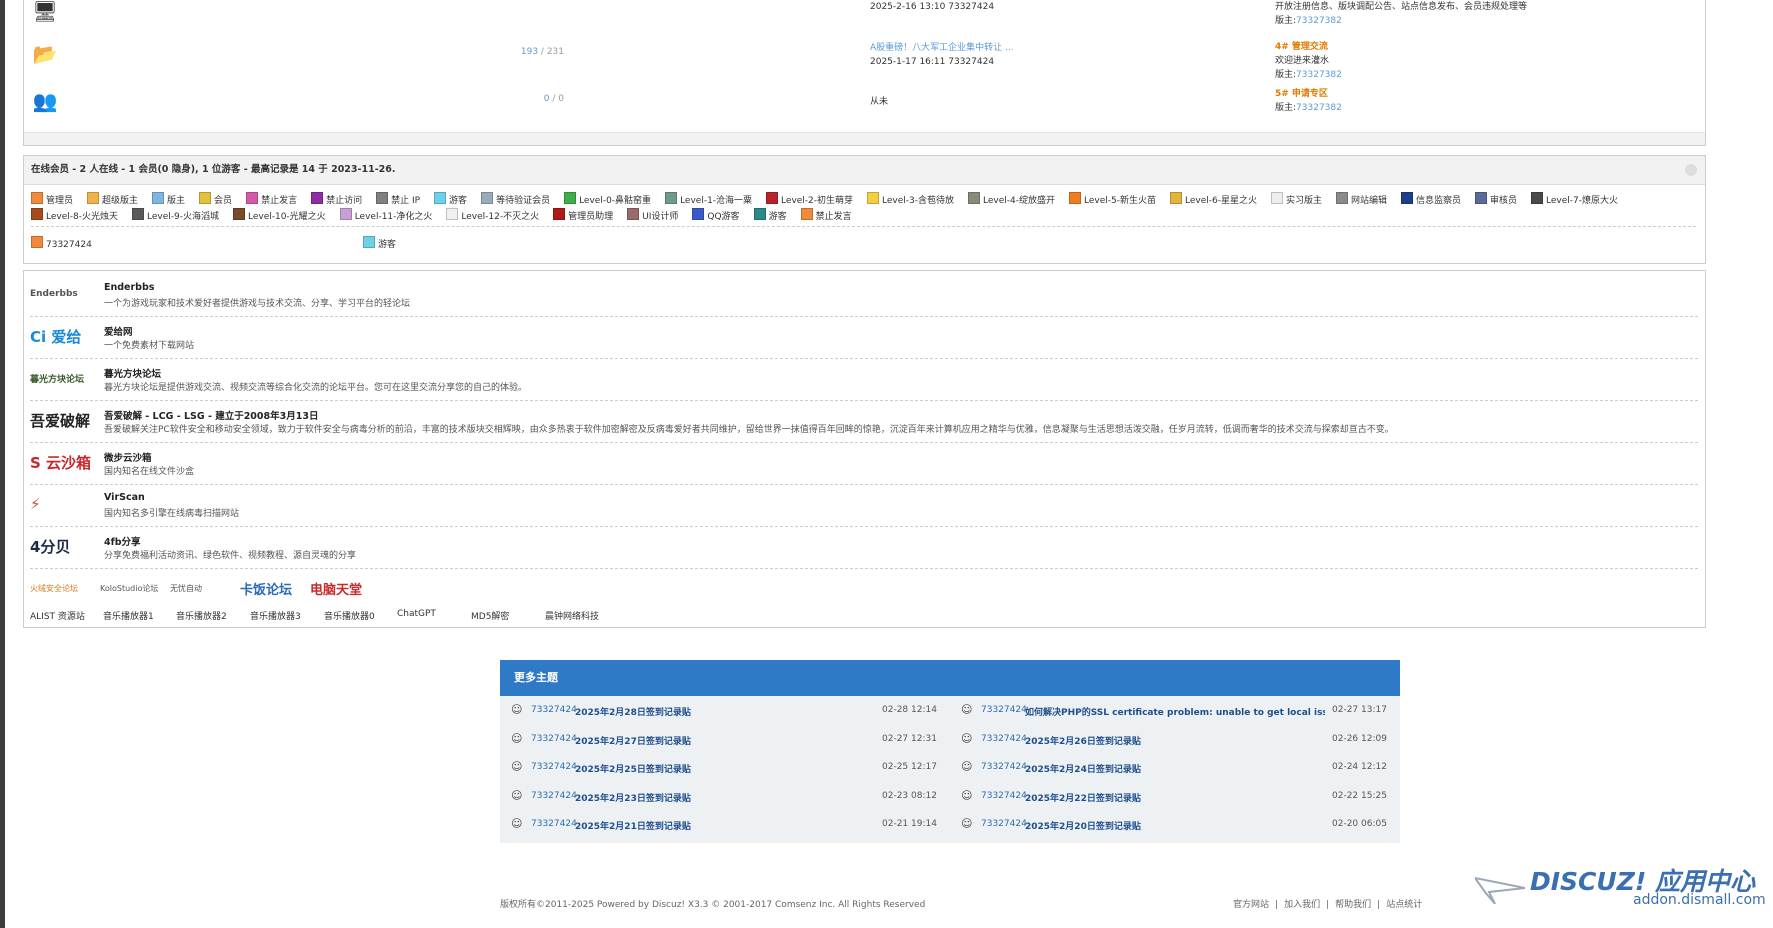  I want to click on group-label: Level-9-火海滔城, so click(182, 217).